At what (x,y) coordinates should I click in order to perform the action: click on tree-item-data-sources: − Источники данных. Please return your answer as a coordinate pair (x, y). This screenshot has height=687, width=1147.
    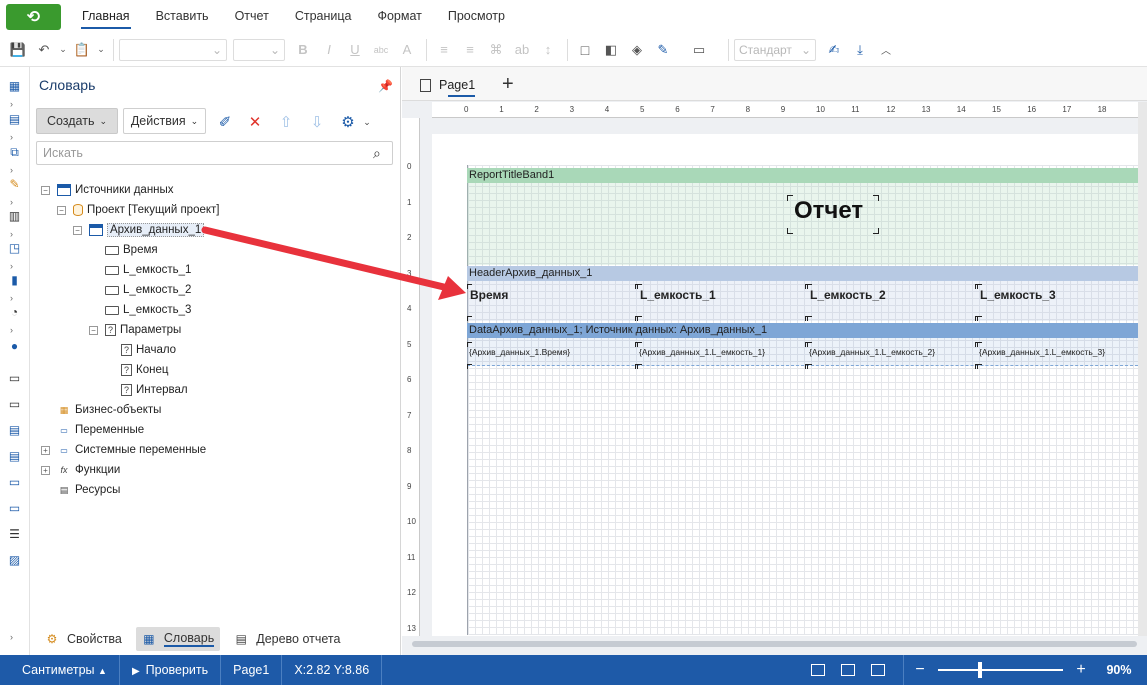
    Looking at the image, I should click on (107, 190).